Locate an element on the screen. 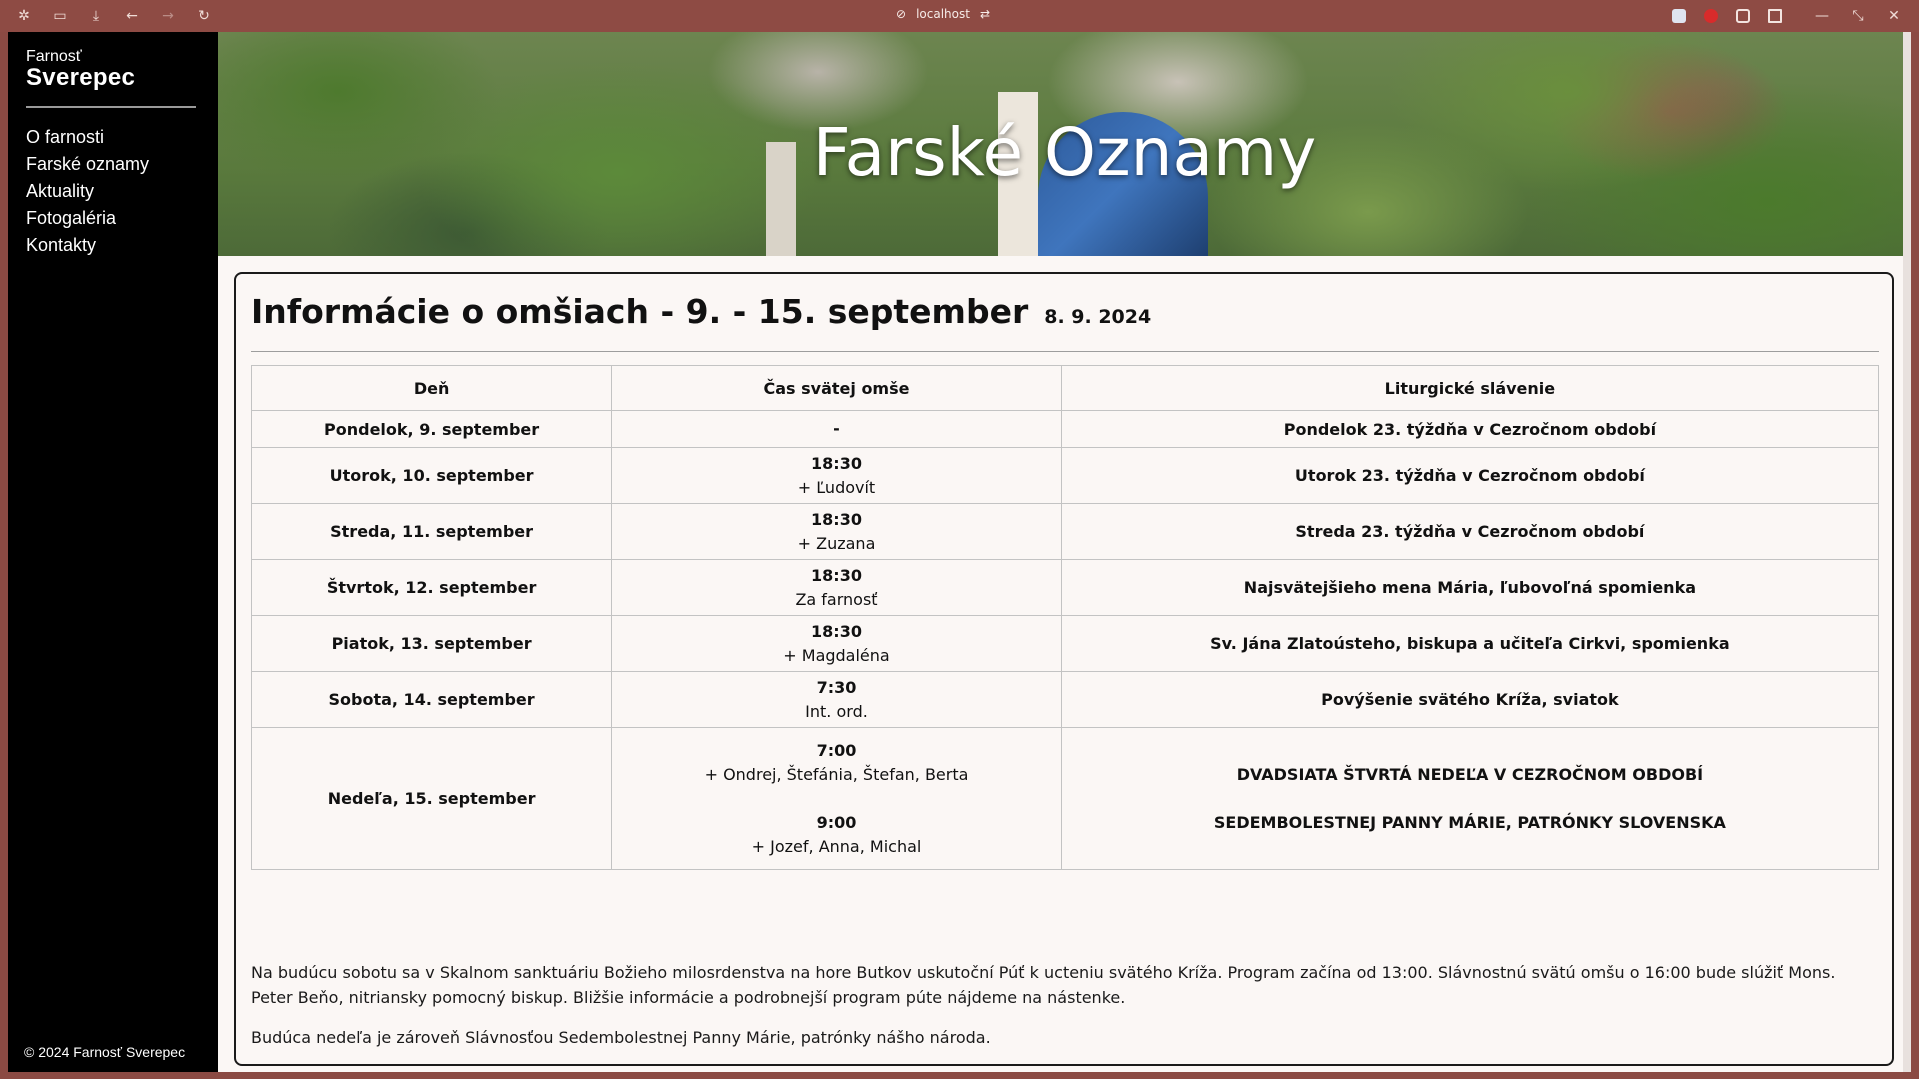  sidebar-icon: ▭ is located at coordinates (60, 16).